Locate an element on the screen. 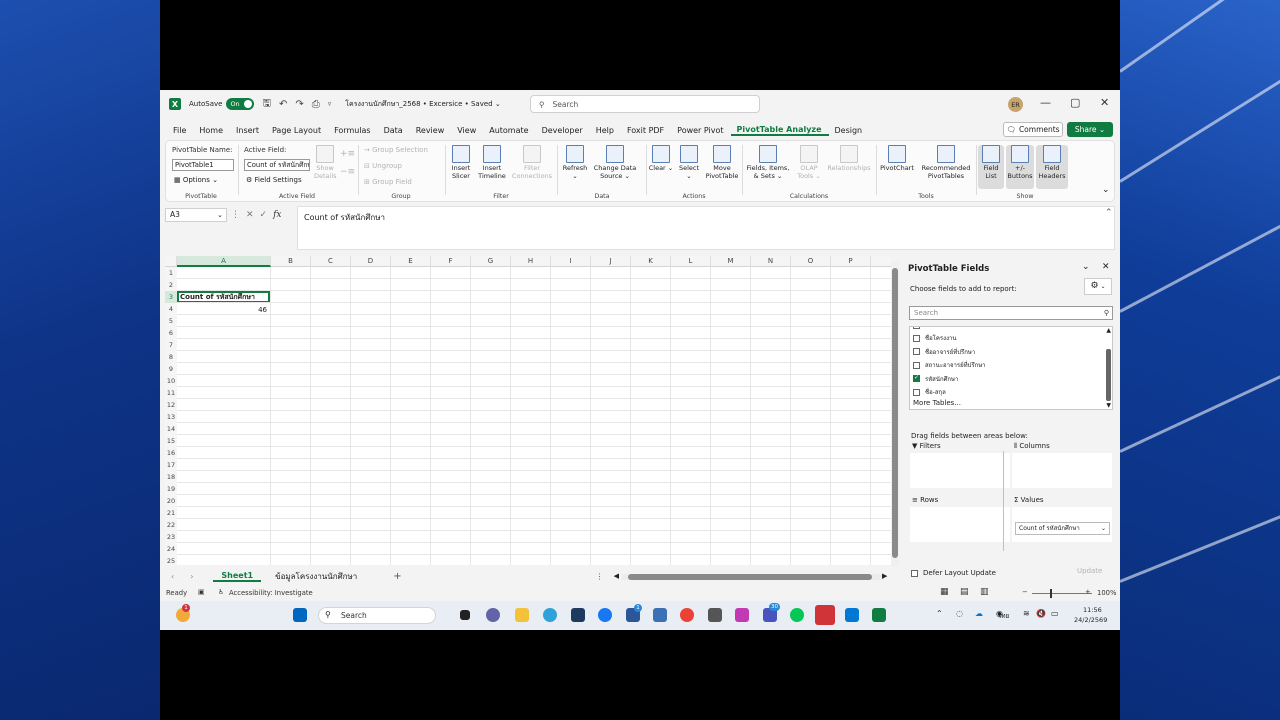 This screenshot has height=720, width=1280. chrome-icon is located at coordinates (687, 615).